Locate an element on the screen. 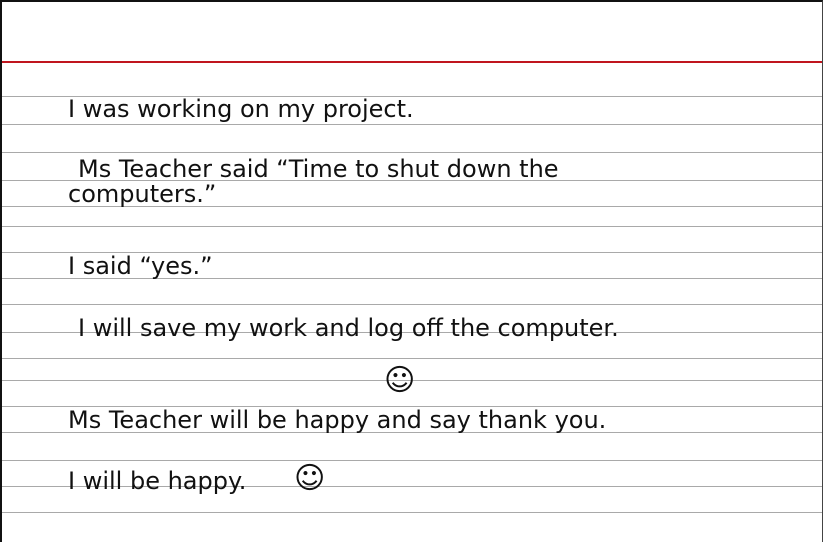 This screenshot has width=823, height=542. text-line-1: I was working on my project. is located at coordinates (241, 109).